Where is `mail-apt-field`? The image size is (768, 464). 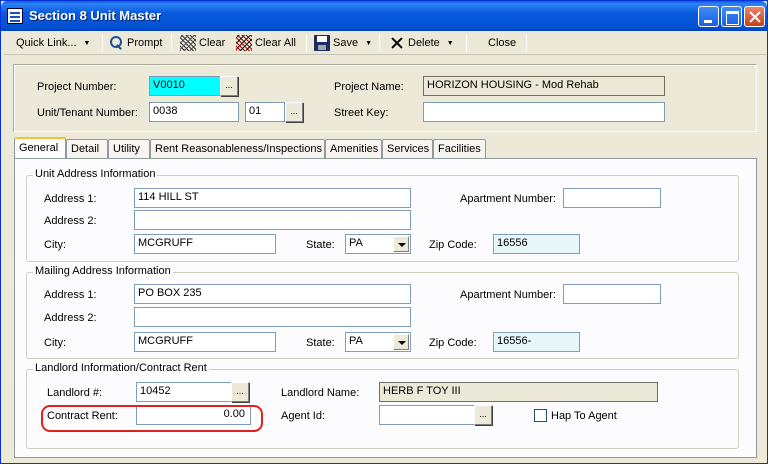 mail-apt-field is located at coordinates (612, 294).